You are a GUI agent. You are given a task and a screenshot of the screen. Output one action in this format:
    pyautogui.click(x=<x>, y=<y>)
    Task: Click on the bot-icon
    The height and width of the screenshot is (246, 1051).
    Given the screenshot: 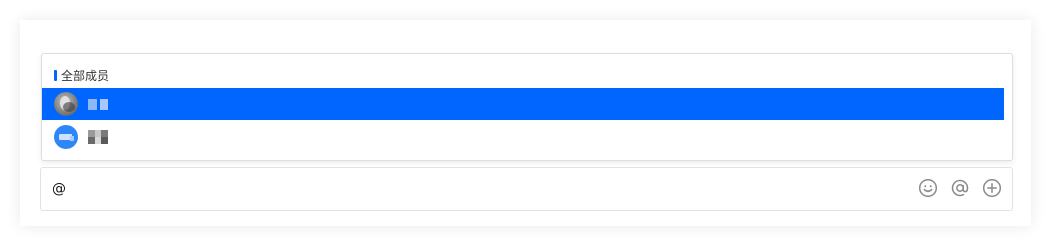 What is the action you would take?
    pyautogui.click(x=66, y=137)
    